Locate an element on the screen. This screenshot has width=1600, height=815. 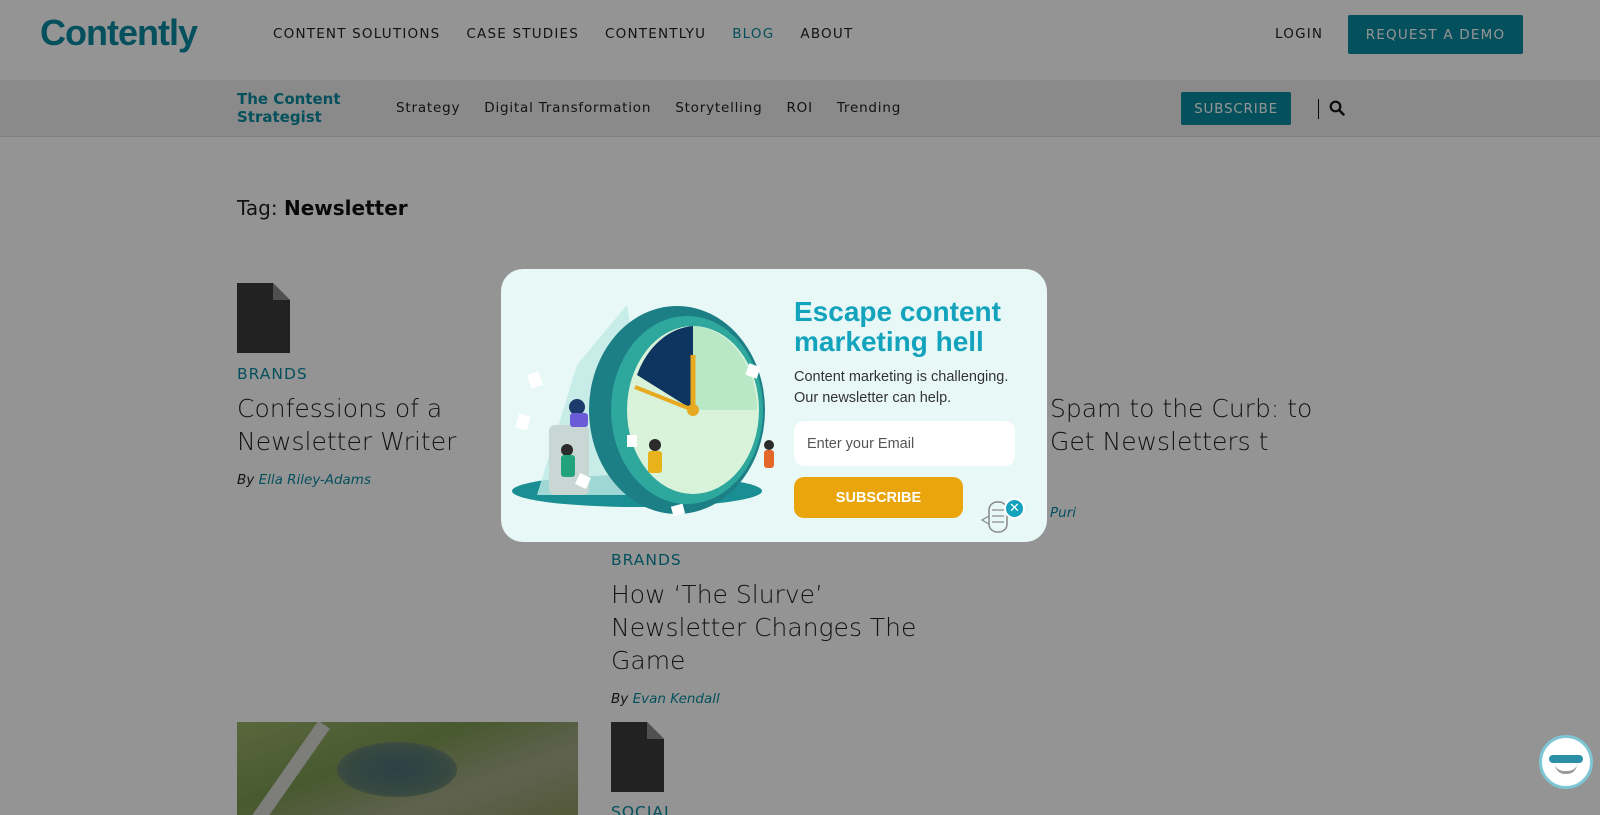
chat-widget-smile is located at coordinates (1566, 769).